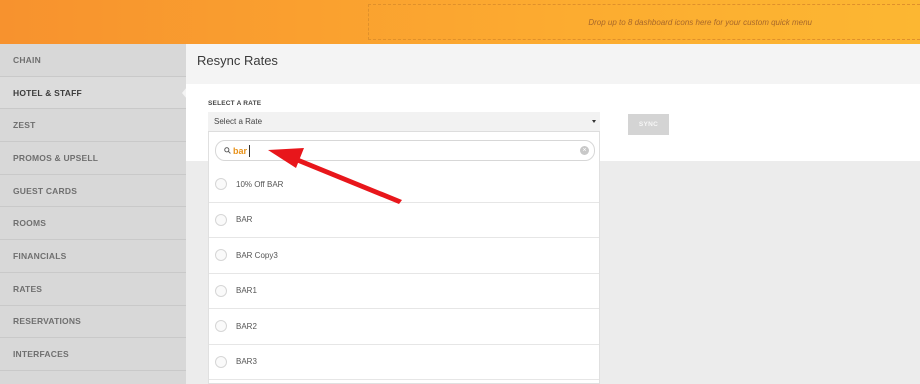 This screenshot has width=920, height=384. Describe the element at coordinates (244, 220) in the screenshot. I see `option-label: BAR` at that location.